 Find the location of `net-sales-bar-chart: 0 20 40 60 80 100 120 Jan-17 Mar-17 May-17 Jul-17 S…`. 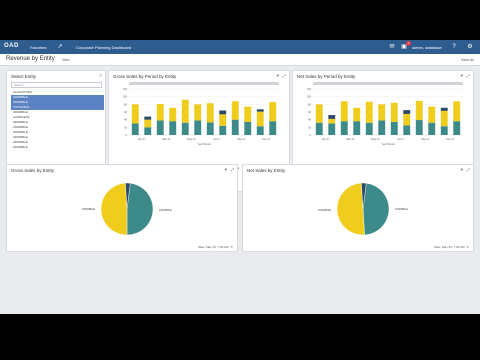

net-sales-bar-chart: 0 20 40 60 80 100 120 Jan-17 Mar-17 May-17 Jul-17 S… is located at coordinates (385, 114).